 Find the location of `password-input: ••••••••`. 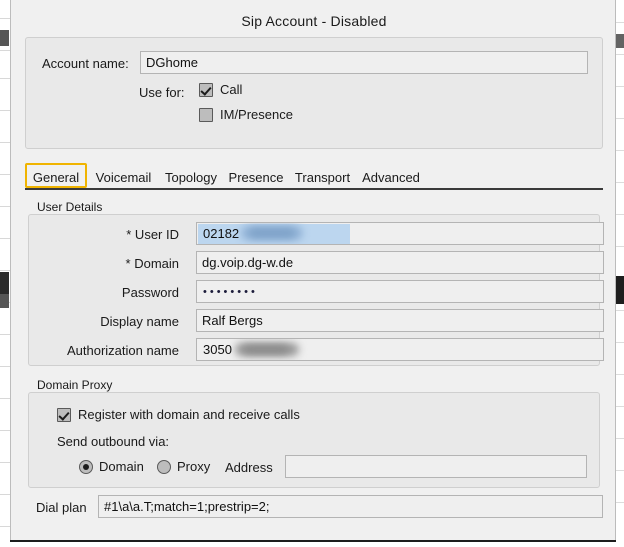

password-input: •••••••• is located at coordinates (400, 291).